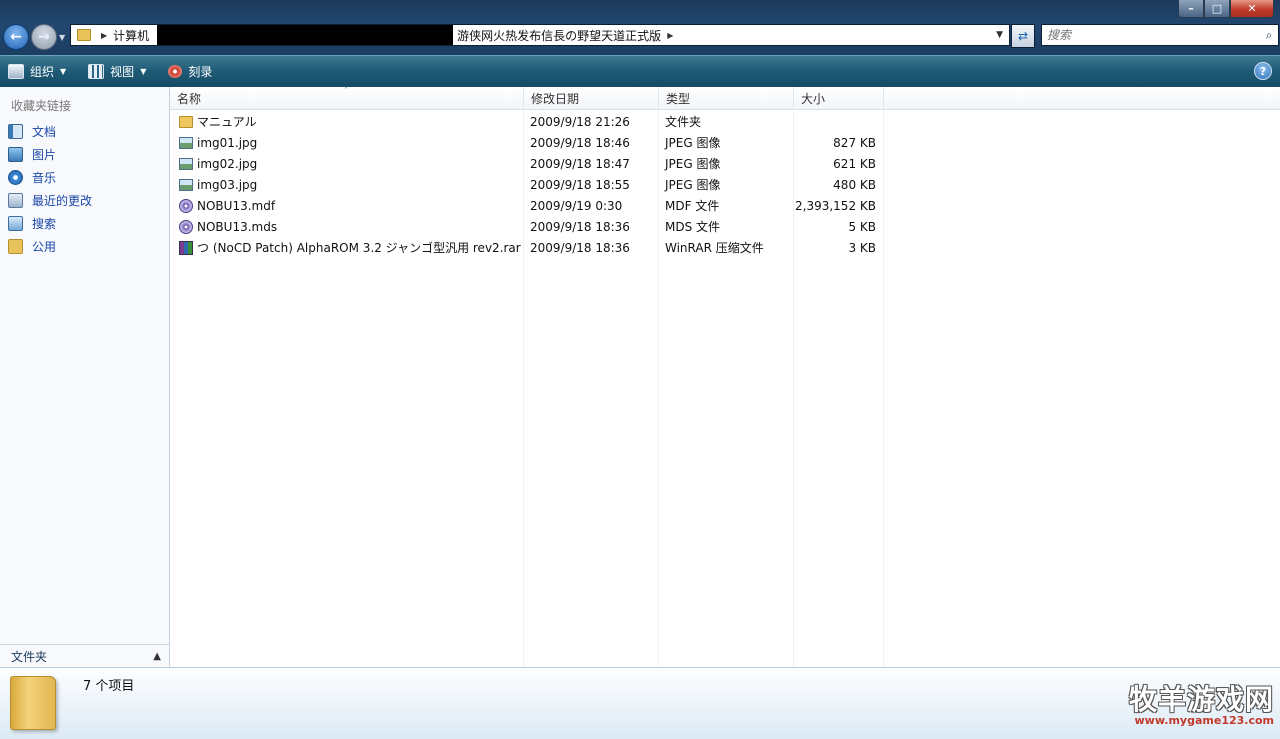  I want to click on file-size: 2,393,152 KB, so click(835, 205).